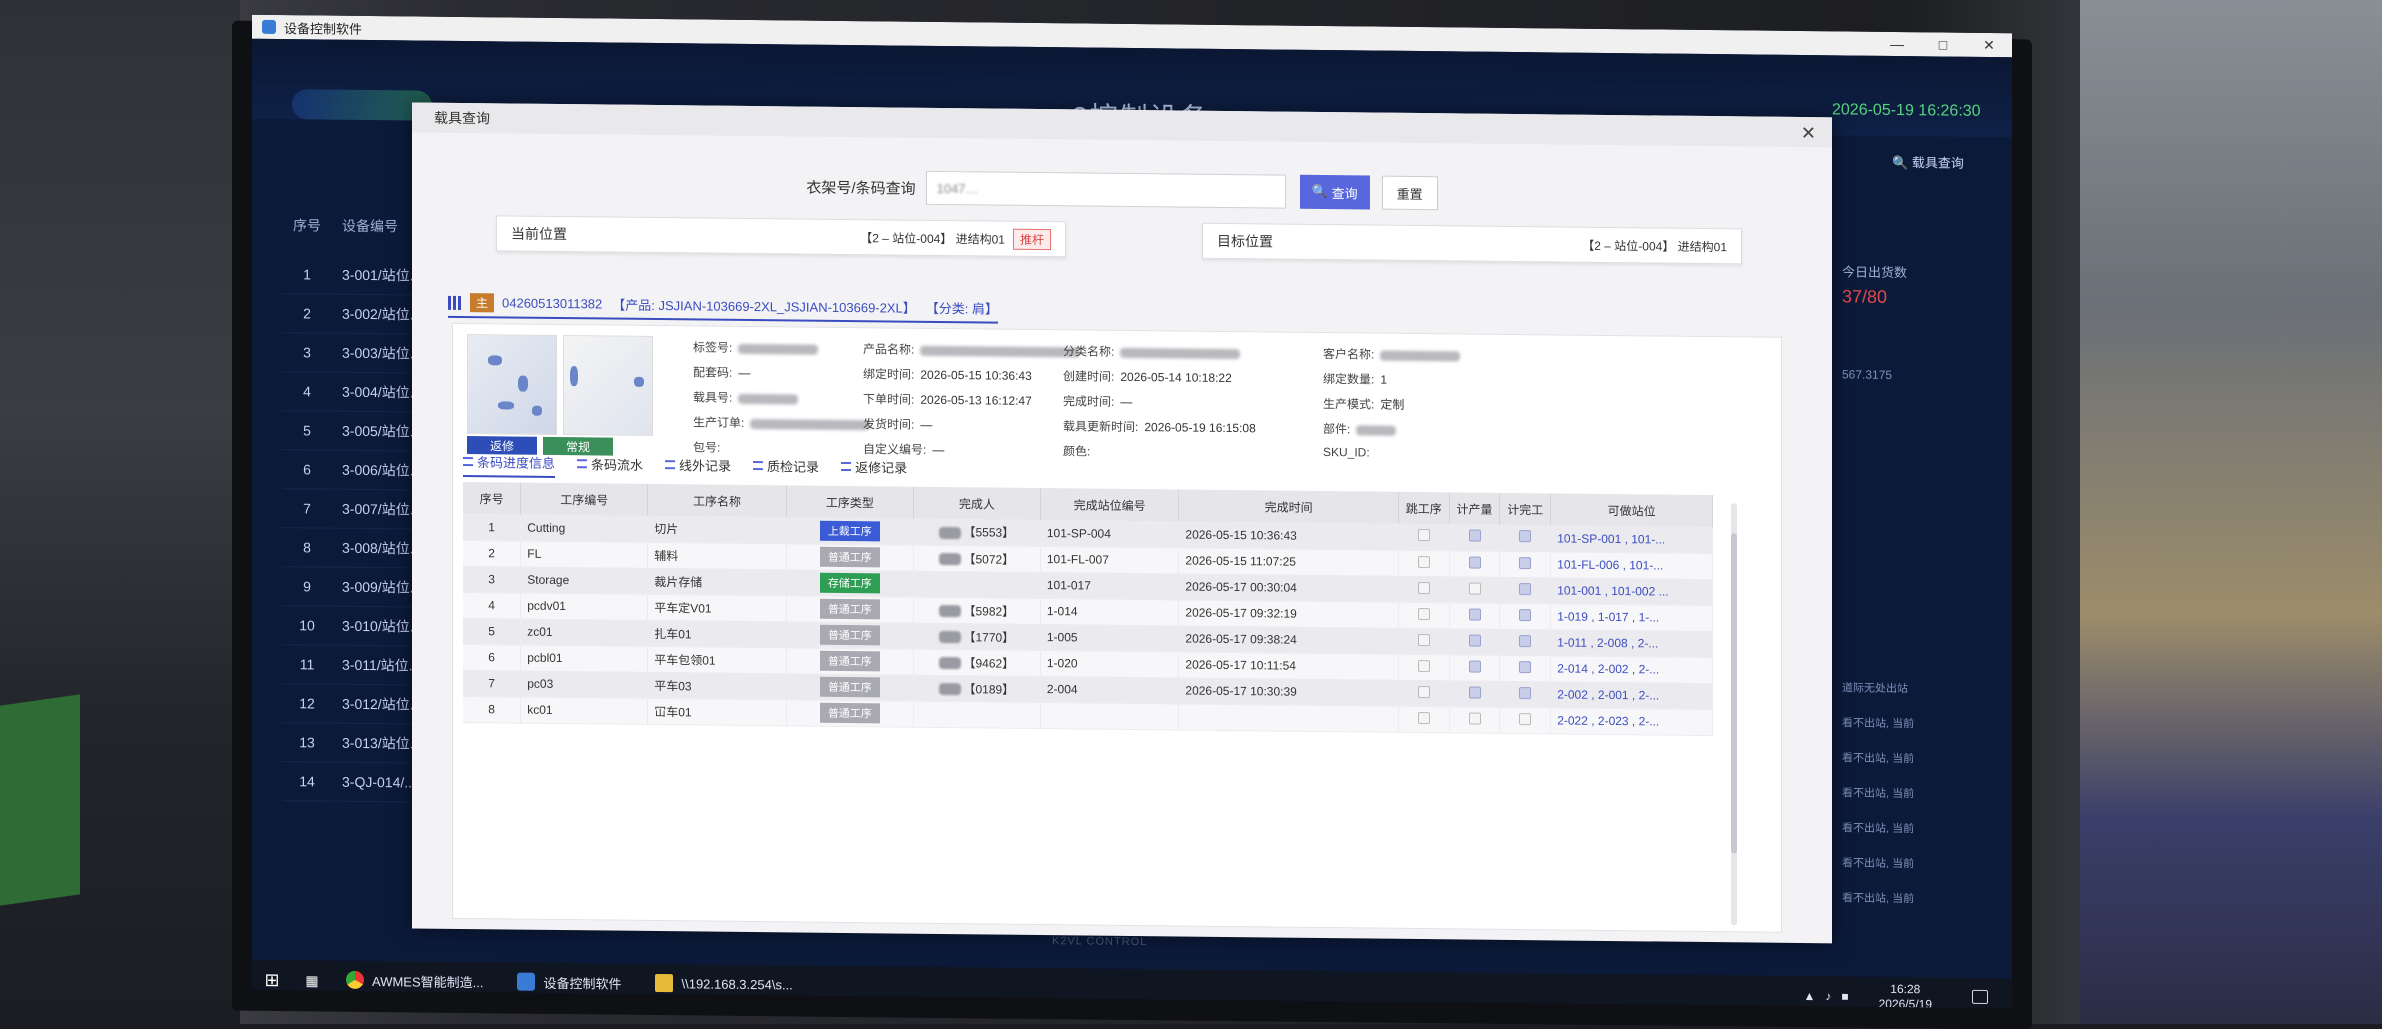 The width and height of the screenshot is (2382, 1029). What do you see at coordinates (1631, 510) in the screenshot?
I see `col-available: 可做站位` at bounding box center [1631, 510].